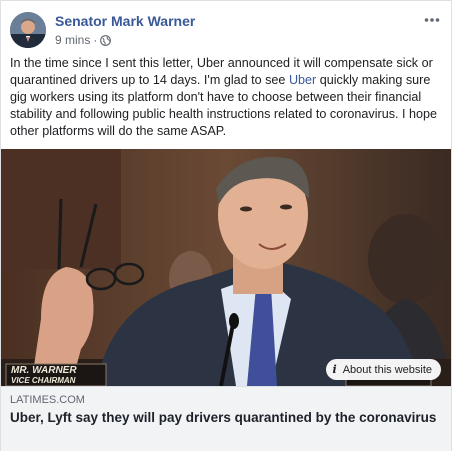  Describe the element at coordinates (44, 370) in the screenshot. I see `nameplate-line1: MR. WARNER` at that location.